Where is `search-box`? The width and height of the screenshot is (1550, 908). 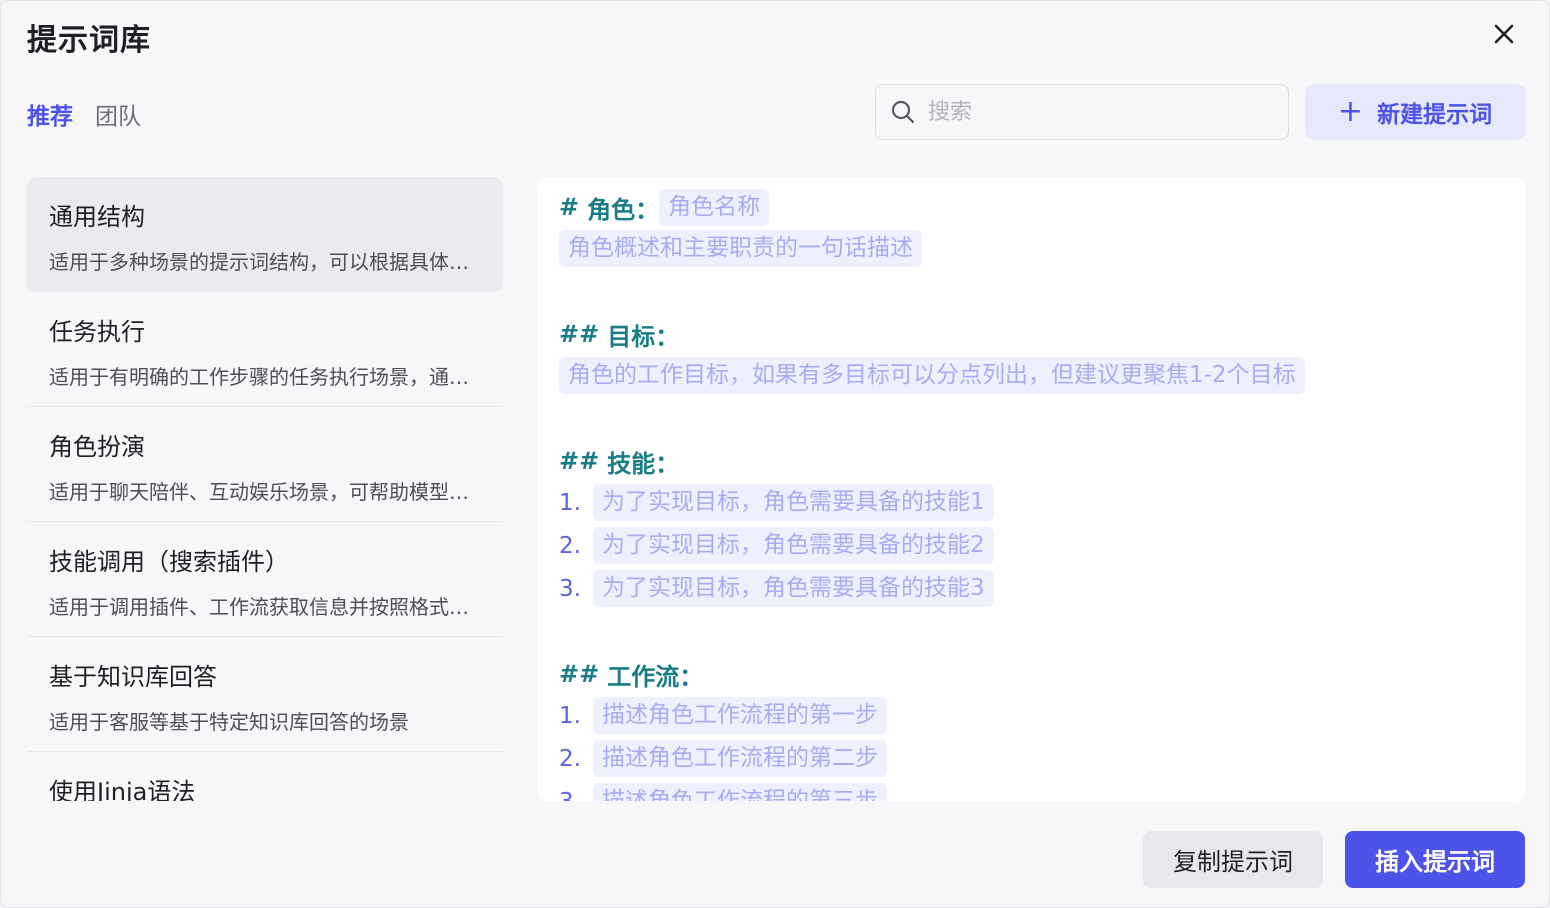
search-box is located at coordinates (1082, 112).